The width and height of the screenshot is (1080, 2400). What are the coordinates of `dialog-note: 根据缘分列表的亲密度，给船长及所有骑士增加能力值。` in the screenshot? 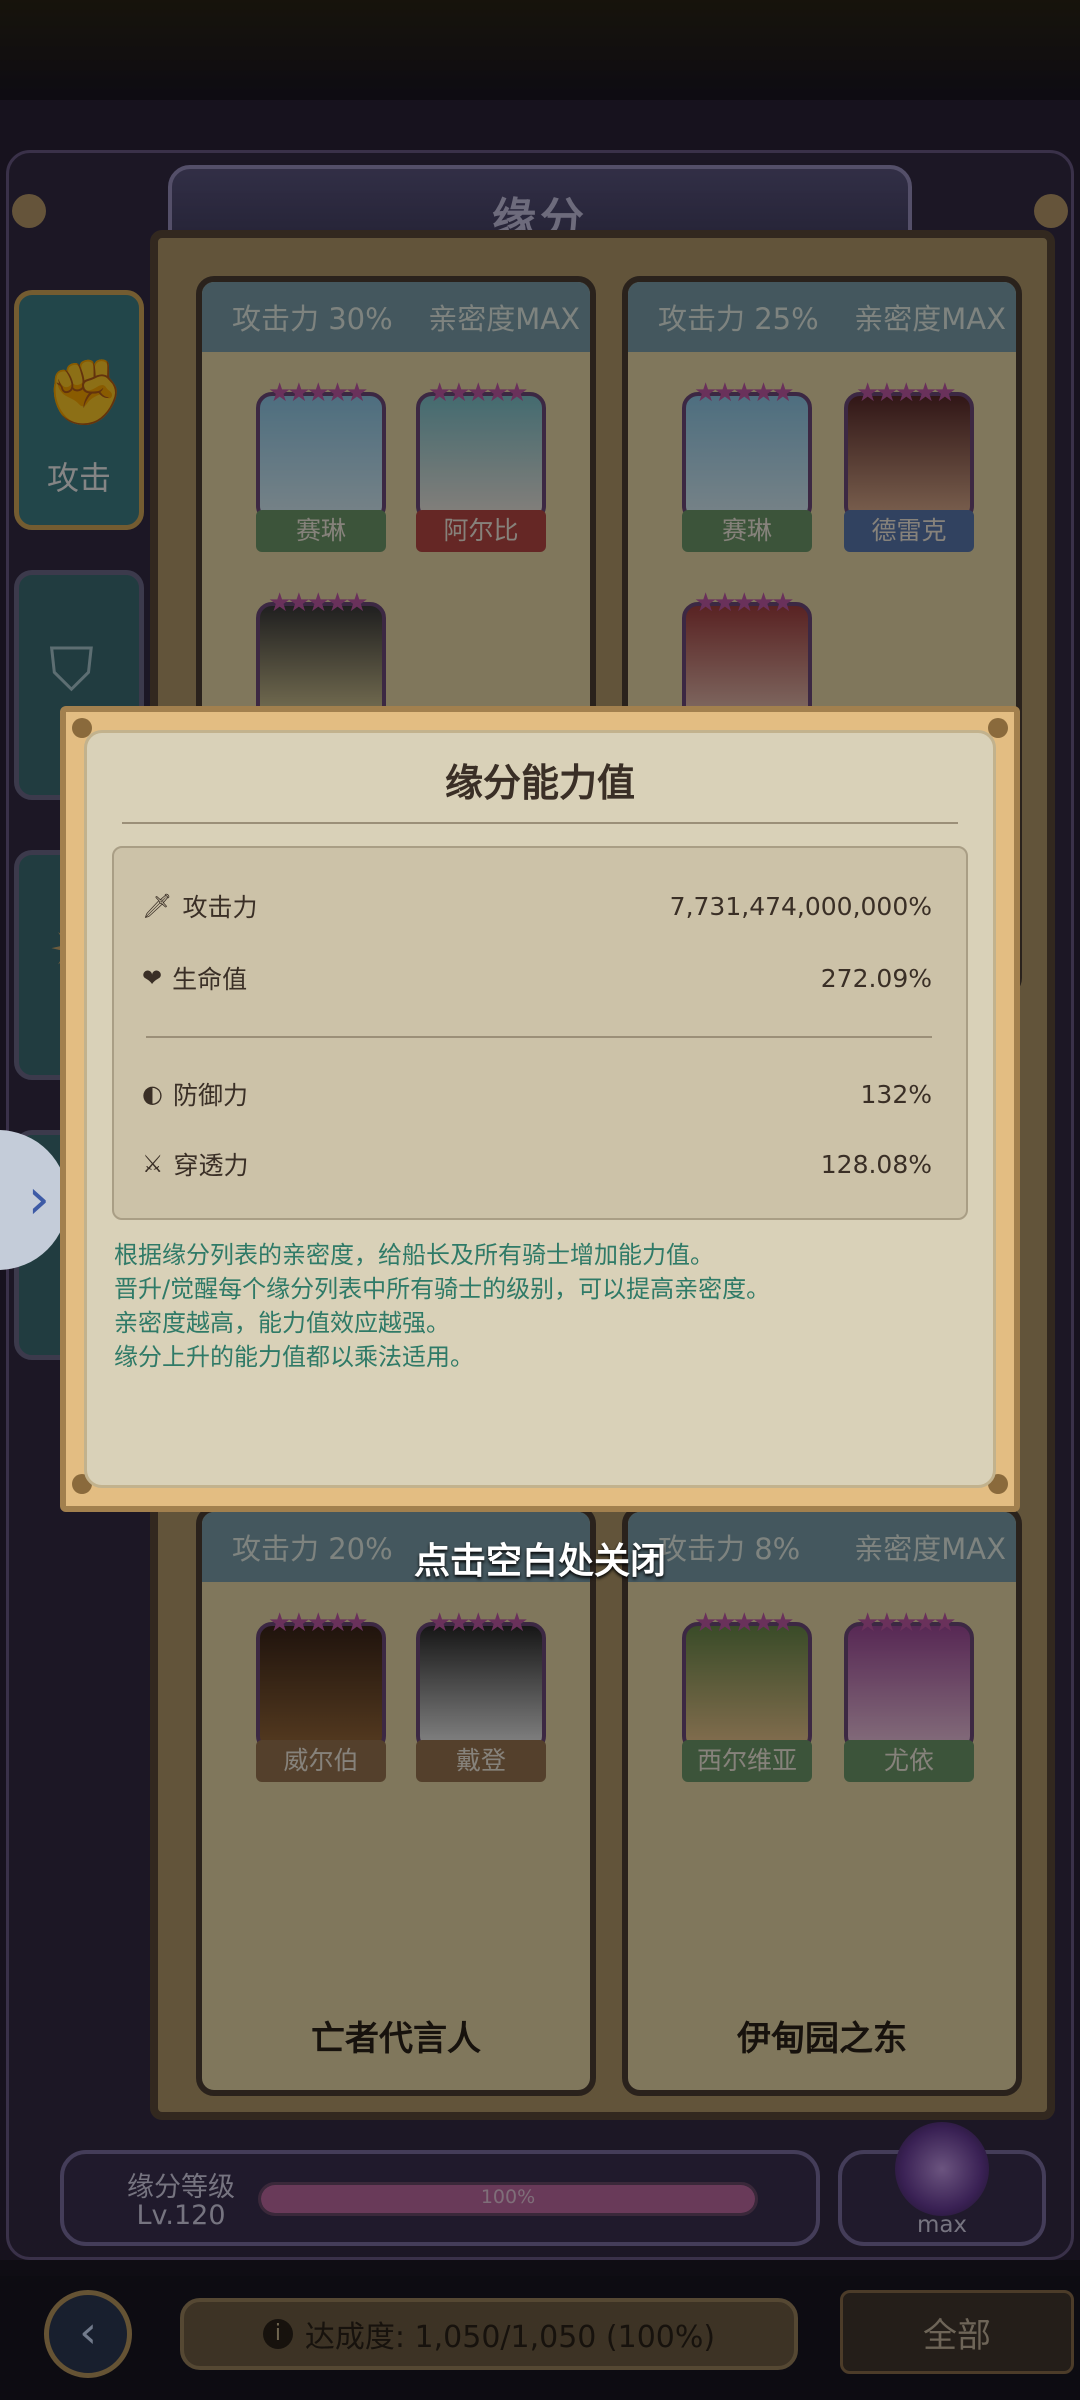 It's located at (414, 1255).